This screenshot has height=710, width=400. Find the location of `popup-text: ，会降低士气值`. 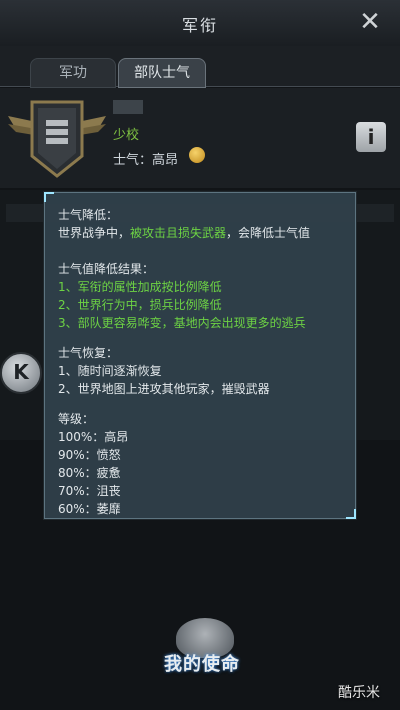

popup-text: ，会降低士气值 is located at coordinates (268, 233).